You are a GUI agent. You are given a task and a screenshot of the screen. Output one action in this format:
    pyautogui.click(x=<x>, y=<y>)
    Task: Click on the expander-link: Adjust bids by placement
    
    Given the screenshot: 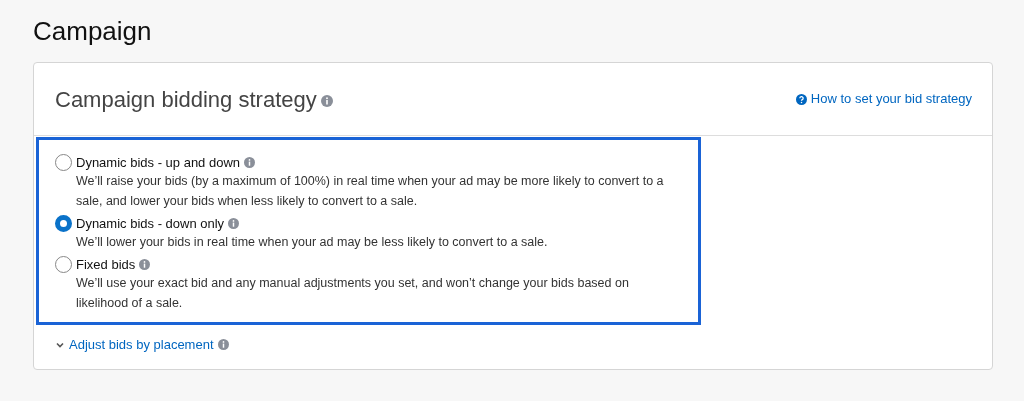 What is the action you would take?
    pyautogui.click(x=141, y=345)
    